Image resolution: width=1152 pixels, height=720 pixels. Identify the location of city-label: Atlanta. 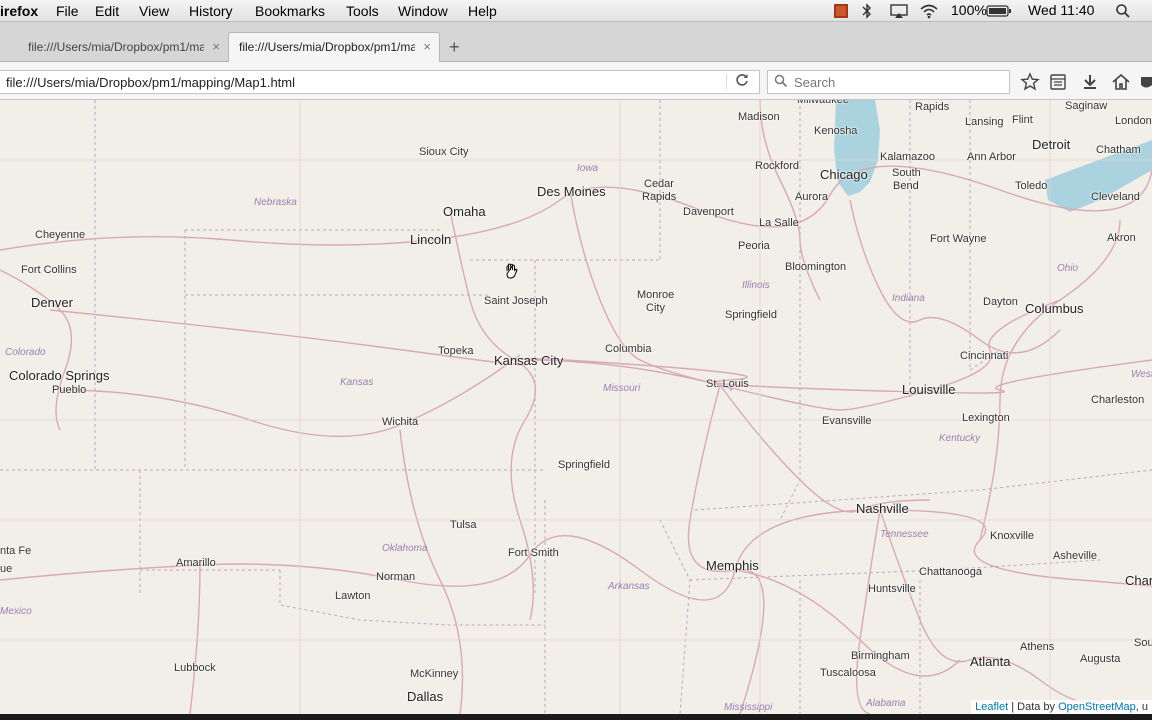
(990, 661).